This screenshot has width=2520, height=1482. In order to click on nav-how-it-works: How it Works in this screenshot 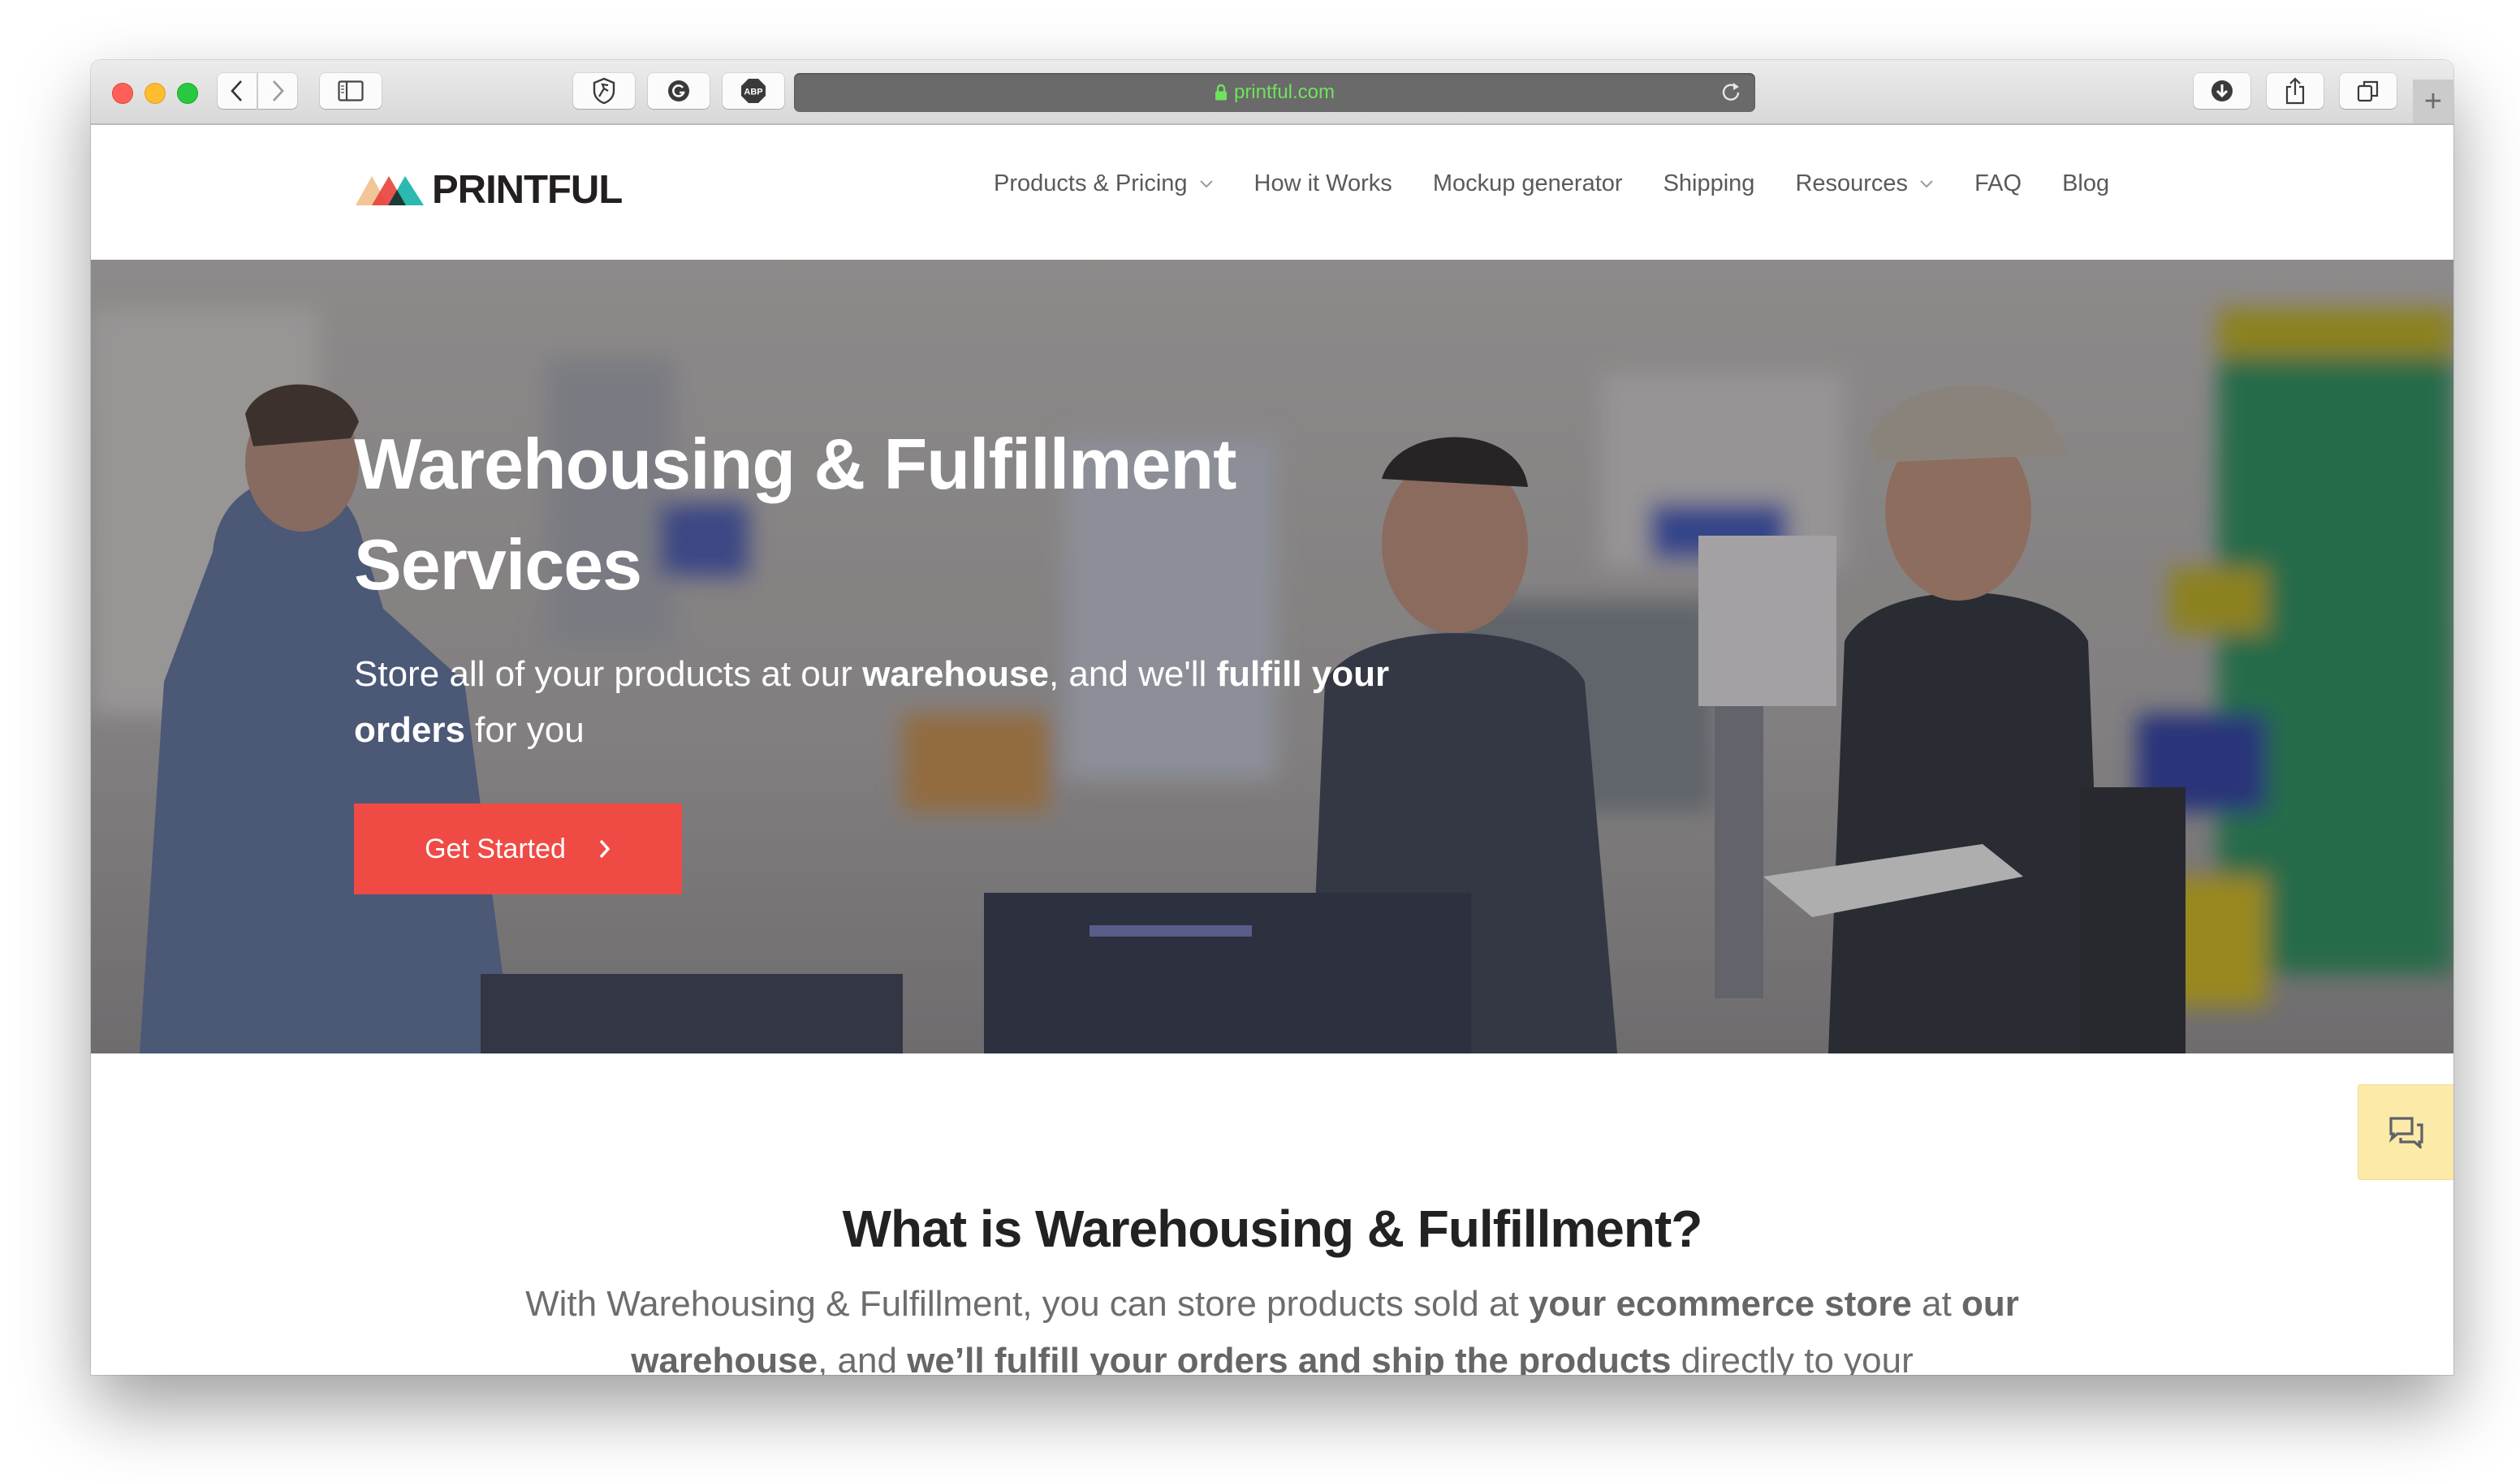, I will do `click(1323, 183)`.